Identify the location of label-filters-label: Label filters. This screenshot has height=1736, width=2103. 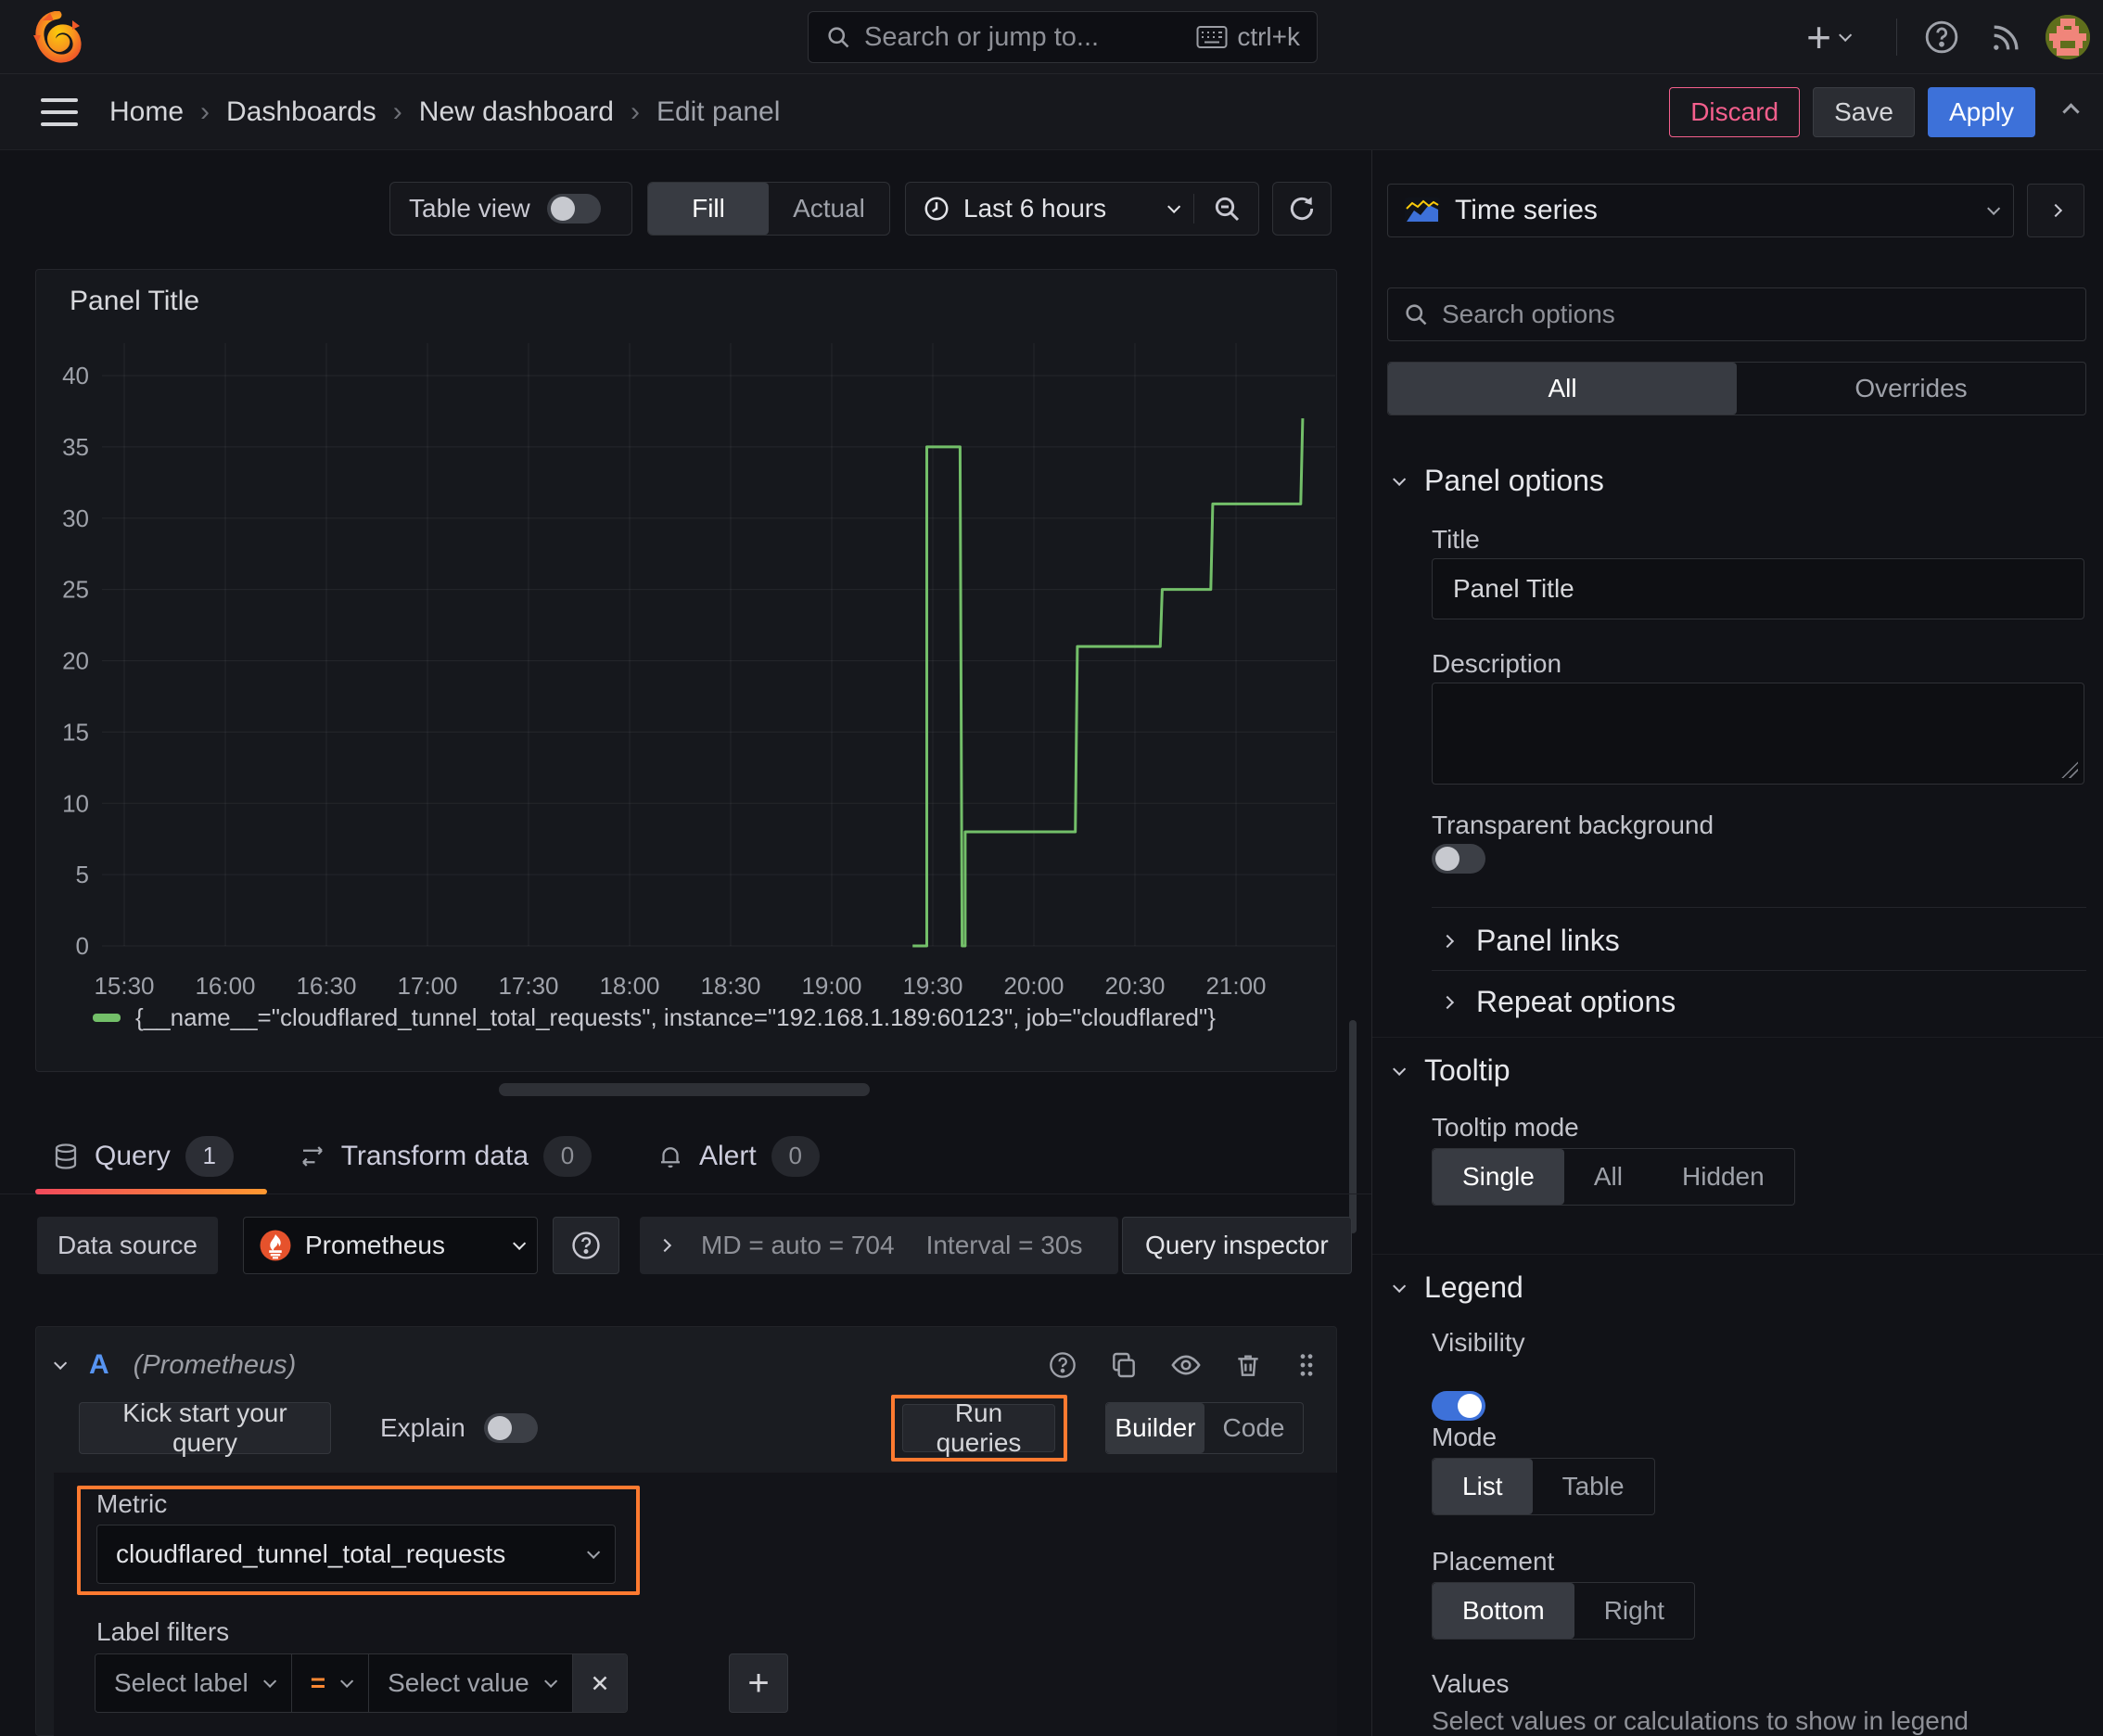
(163, 1631).